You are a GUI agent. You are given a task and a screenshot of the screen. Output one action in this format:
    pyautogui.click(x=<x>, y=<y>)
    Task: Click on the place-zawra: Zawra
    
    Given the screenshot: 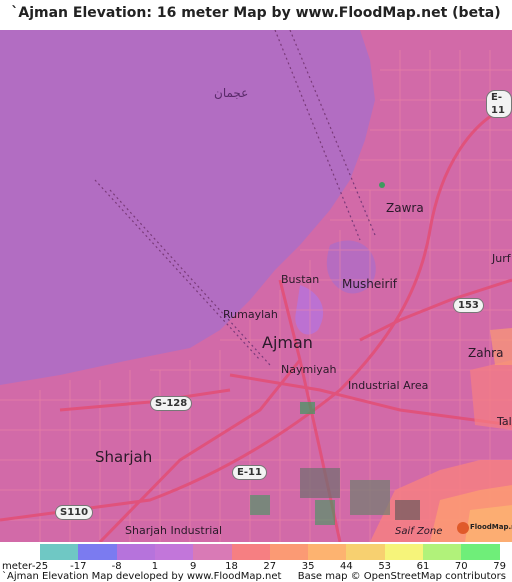 What is the action you would take?
    pyautogui.click(x=405, y=208)
    